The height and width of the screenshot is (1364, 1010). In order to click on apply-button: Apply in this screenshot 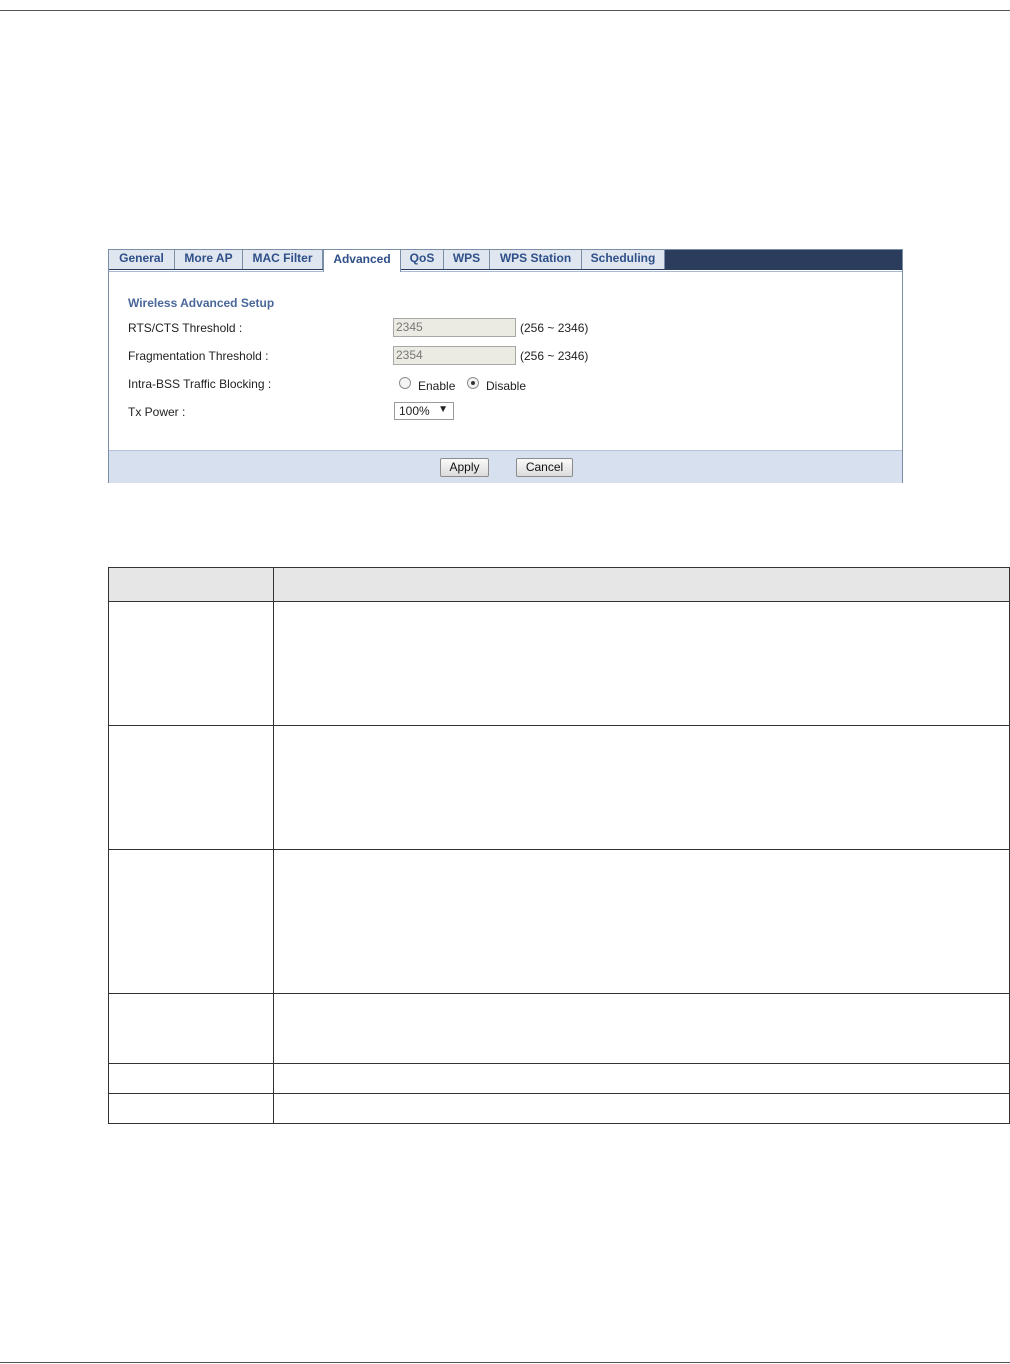, I will do `click(464, 467)`.